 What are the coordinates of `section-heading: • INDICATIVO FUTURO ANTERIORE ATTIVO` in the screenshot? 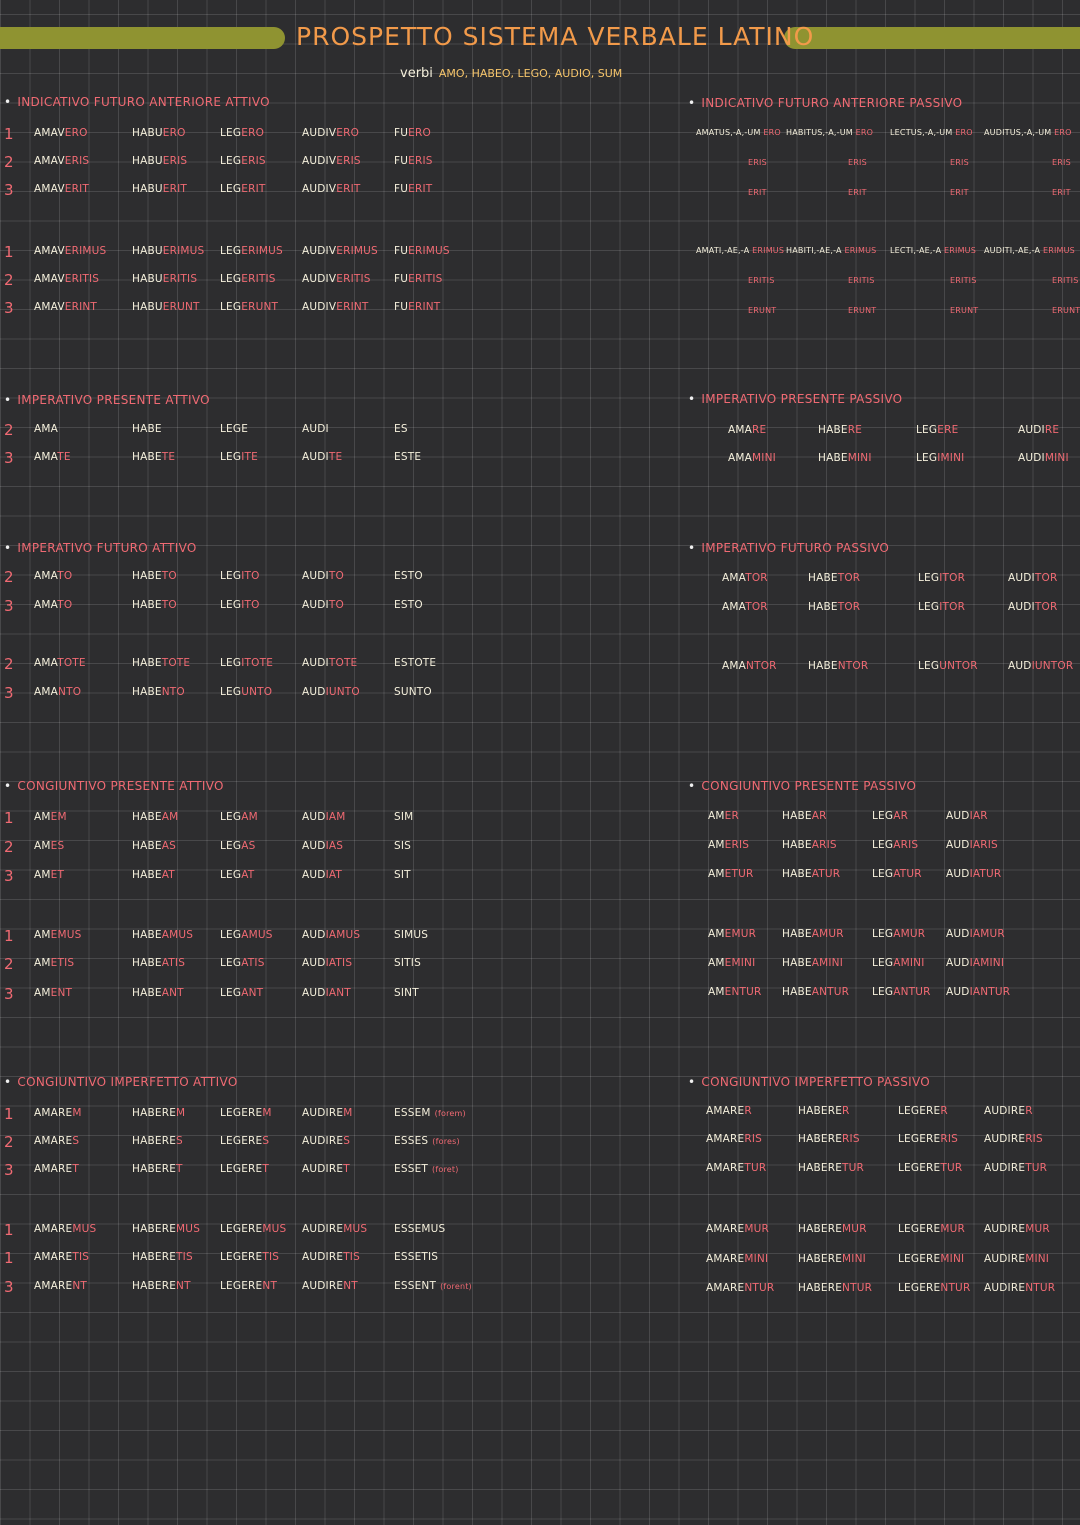 It's located at (137, 102).